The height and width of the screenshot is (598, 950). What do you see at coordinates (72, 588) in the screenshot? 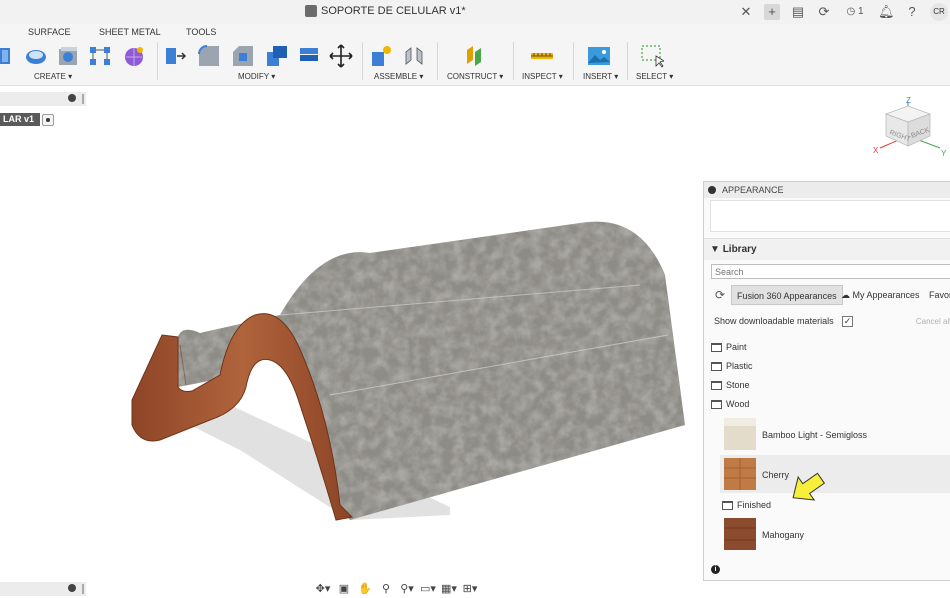
I see `expand-icon` at bounding box center [72, 588].